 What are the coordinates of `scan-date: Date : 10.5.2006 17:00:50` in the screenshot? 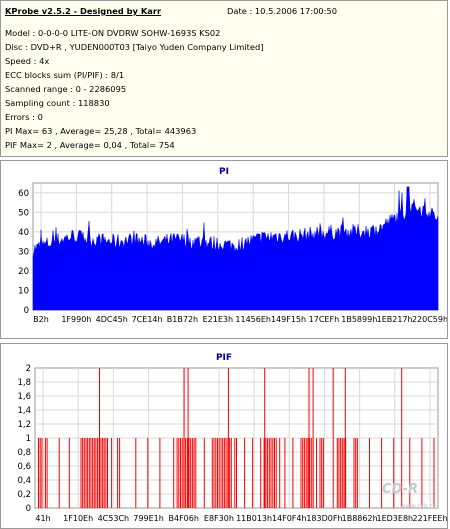 It's located at (282, 11).